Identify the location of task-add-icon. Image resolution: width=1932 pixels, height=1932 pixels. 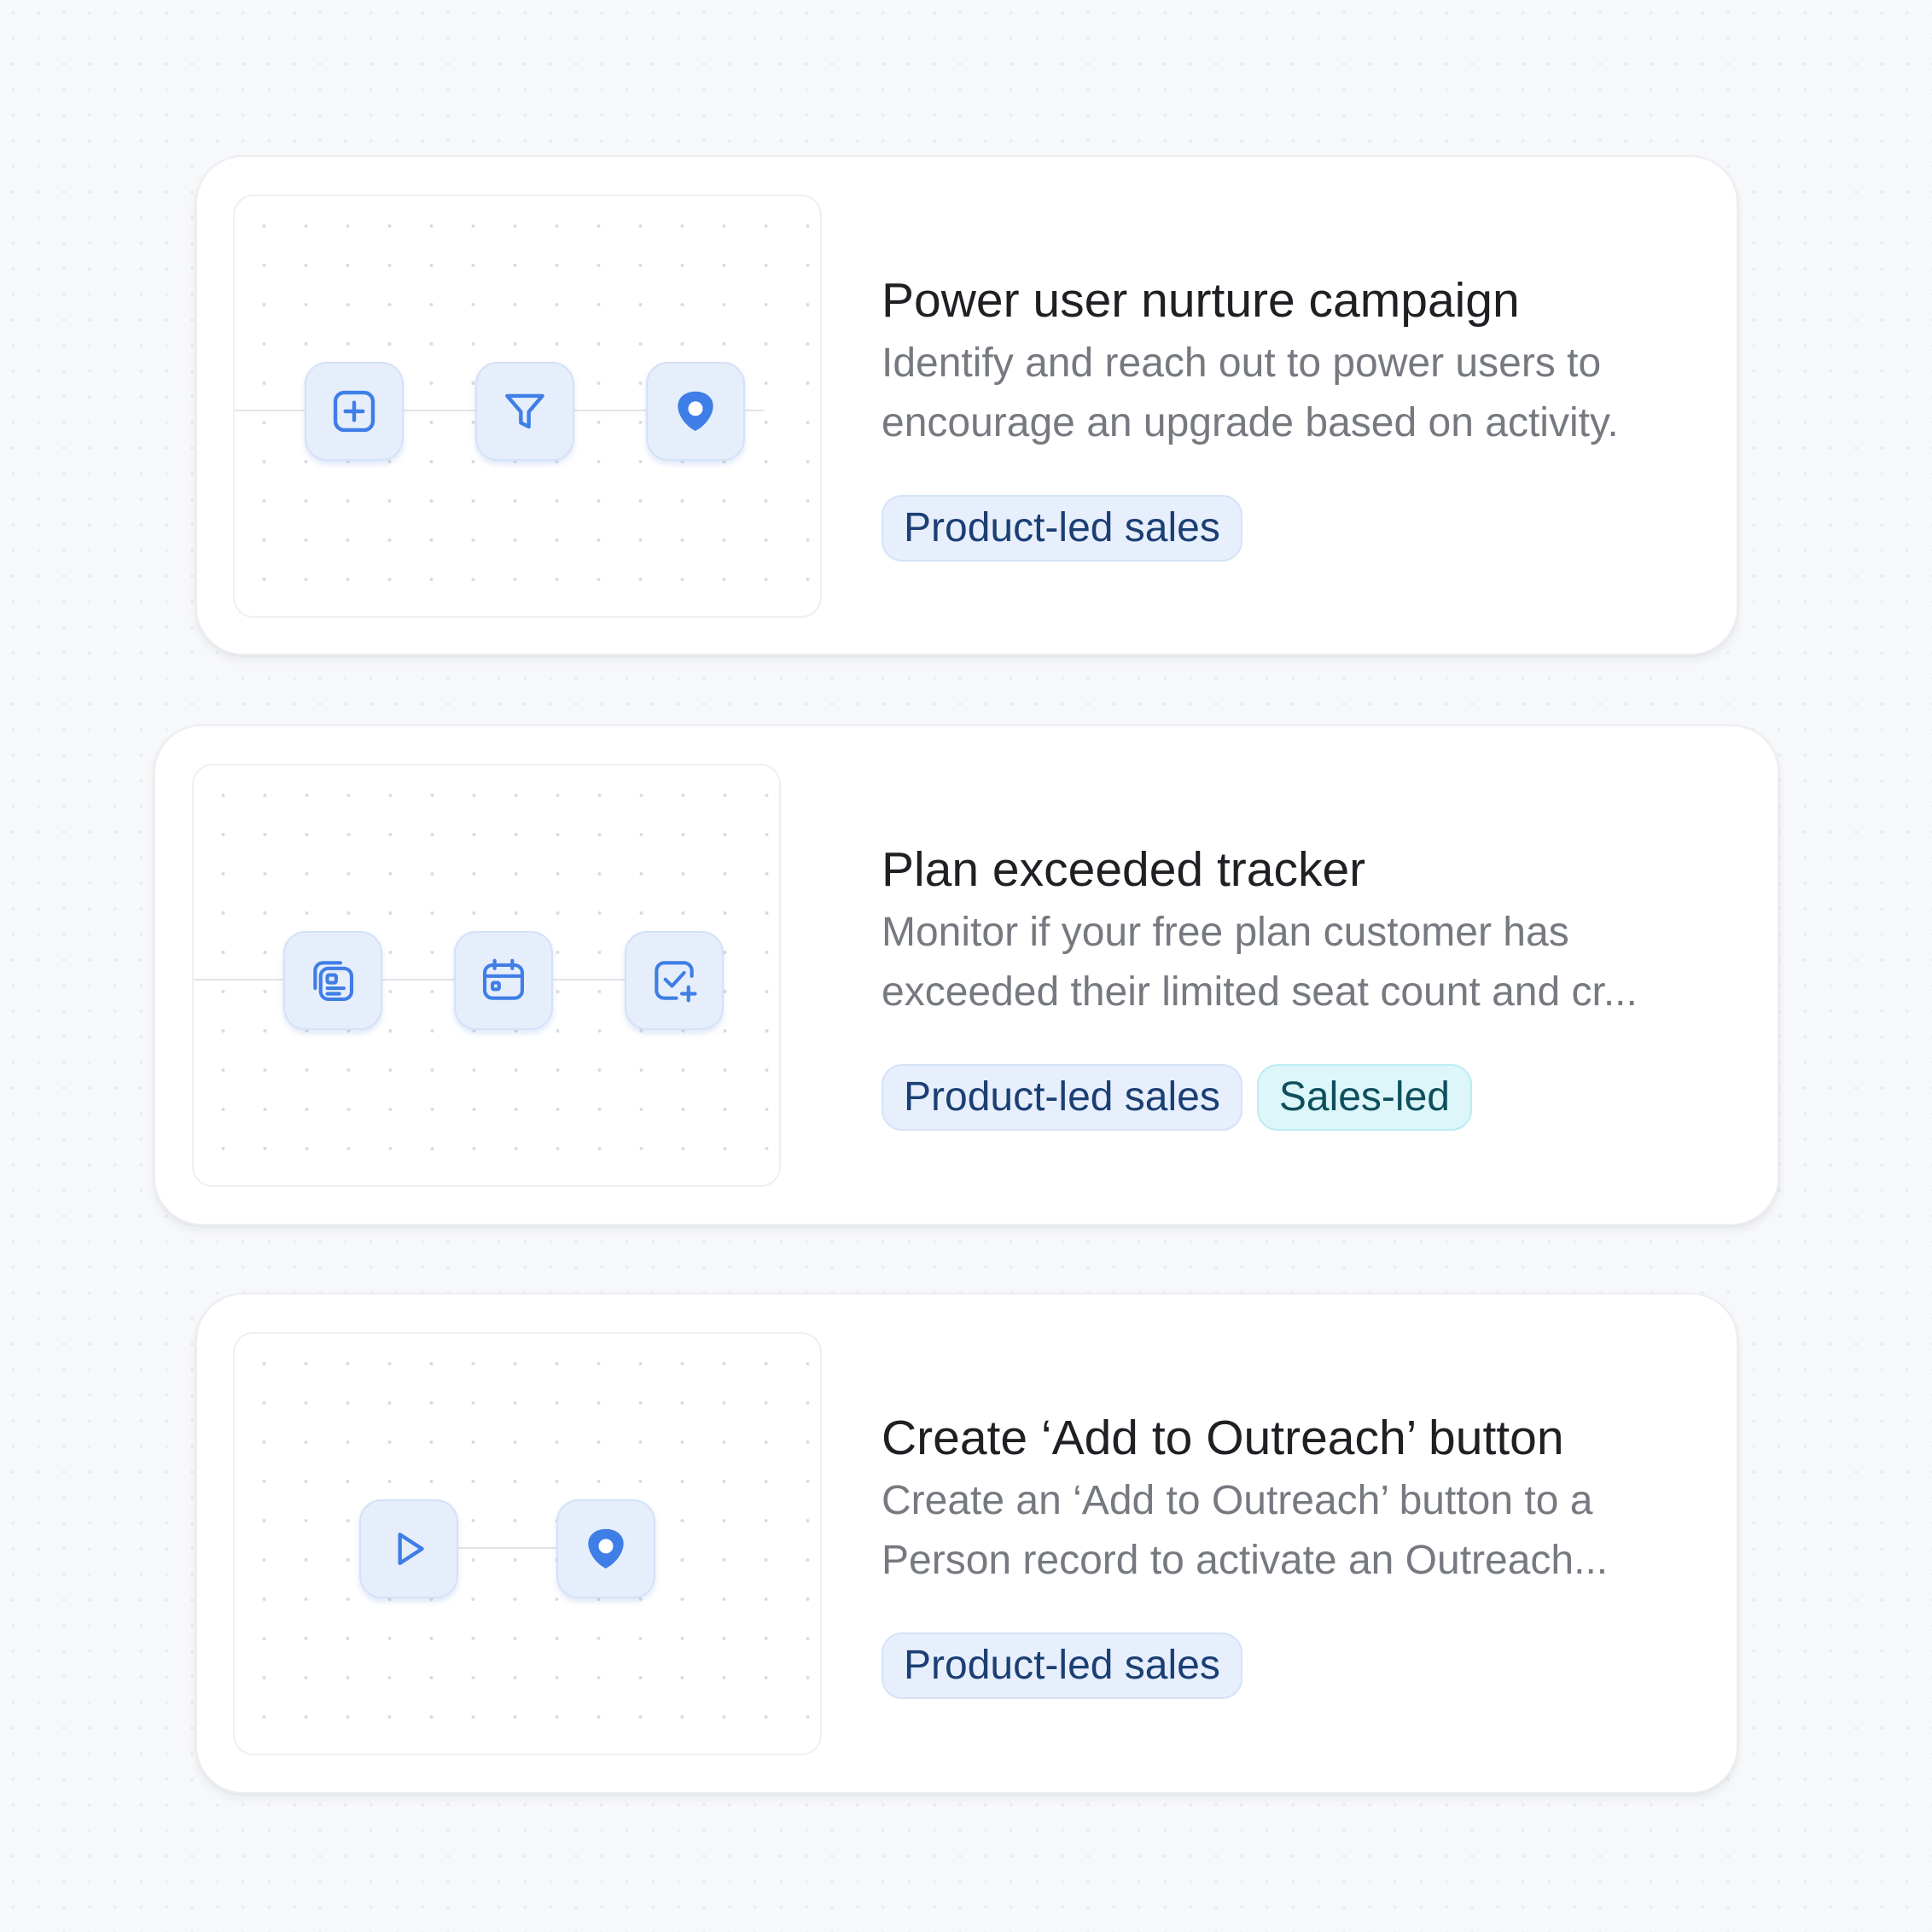
(676, 982).